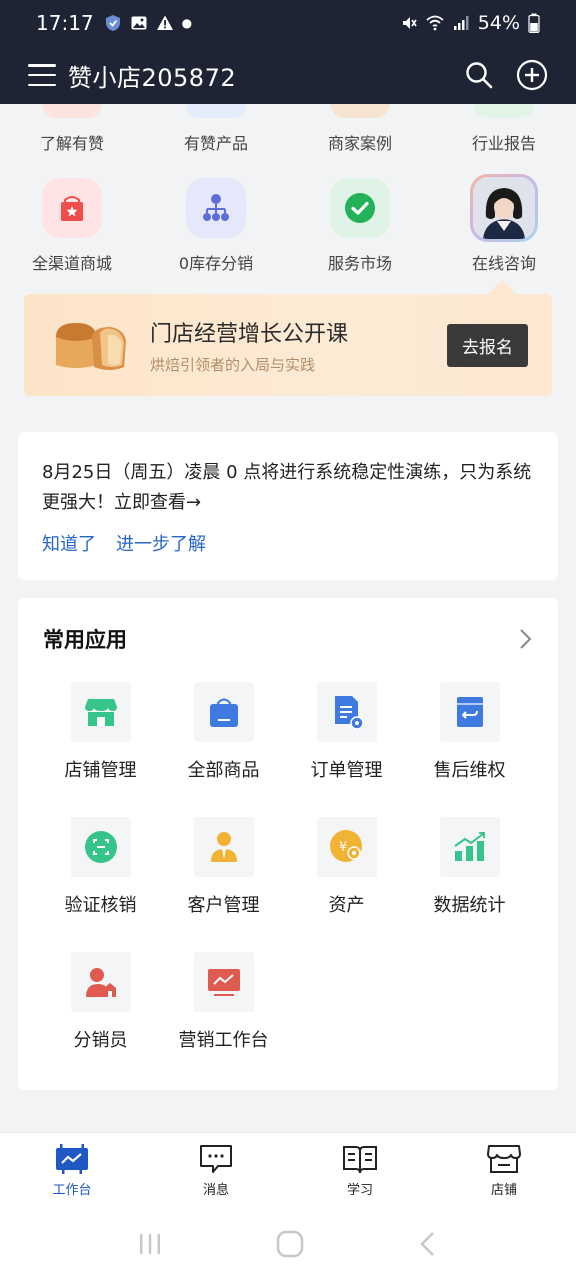  Describe the element at coordinates (216, 1159) in the screenshot. I see `message-icon` at that location.